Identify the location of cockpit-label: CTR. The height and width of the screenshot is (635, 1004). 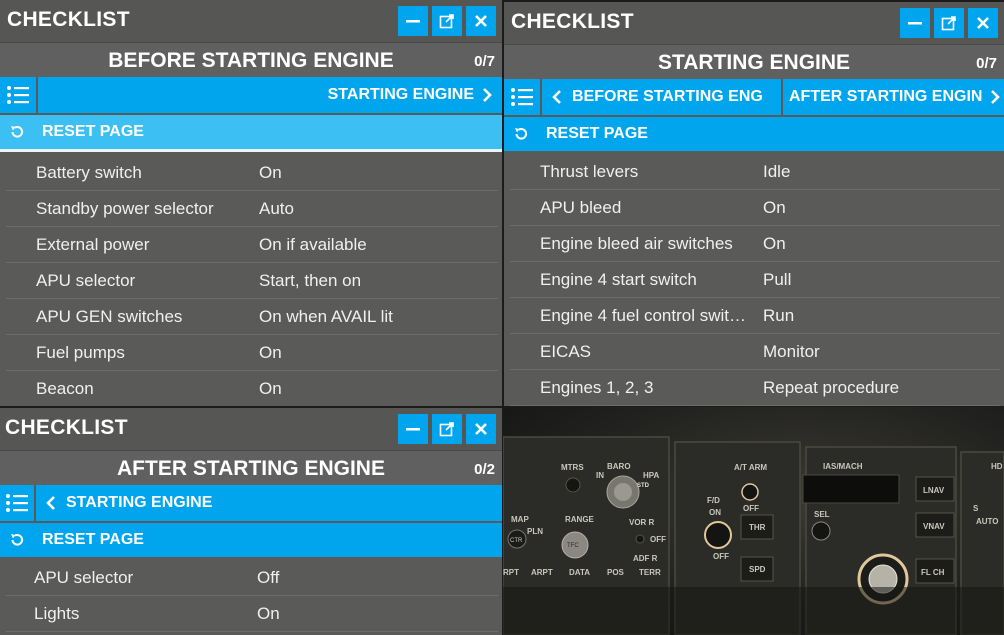
(516, 541).